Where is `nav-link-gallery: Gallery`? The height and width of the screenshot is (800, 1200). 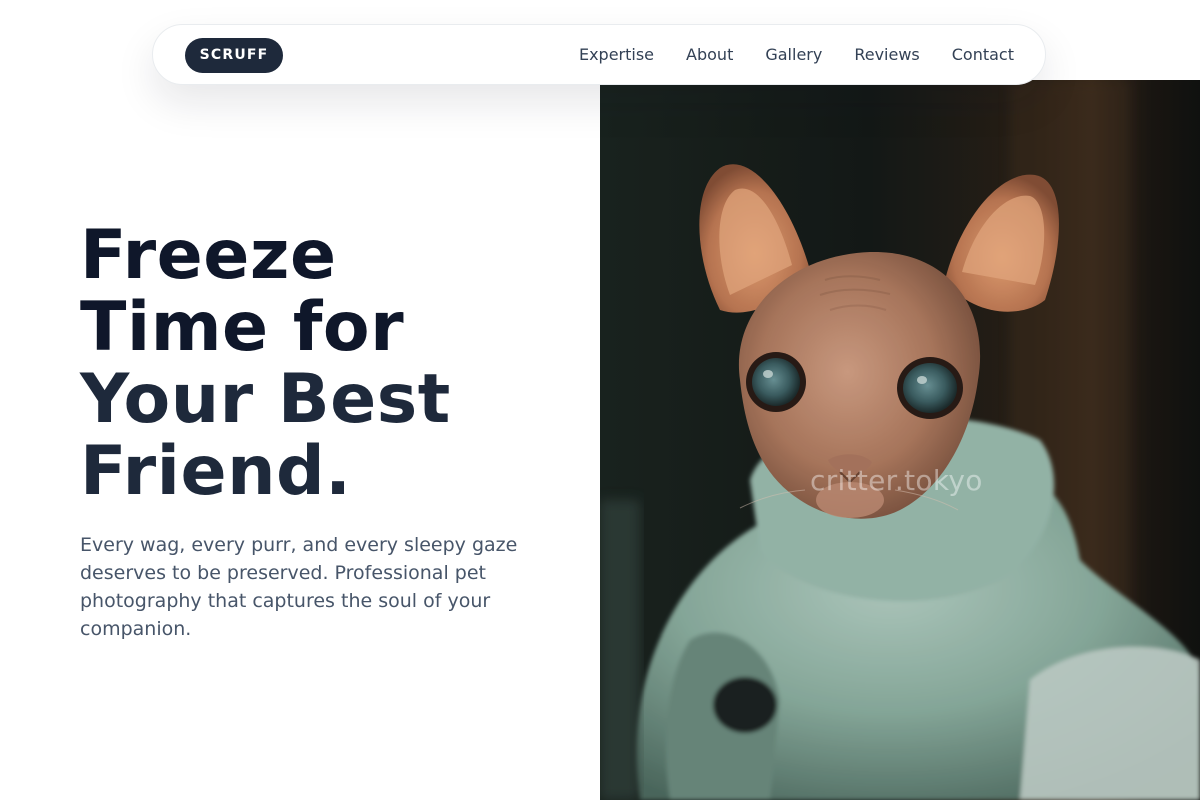
nav-link-gallery: Gallery is located at coordinates (793, 54).